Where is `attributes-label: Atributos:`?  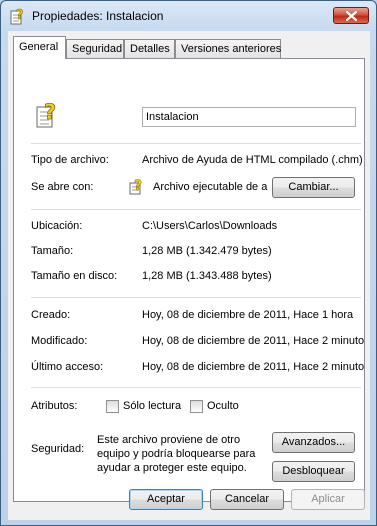 attributes-label: Atributos: is located at coordinates (54, 406).